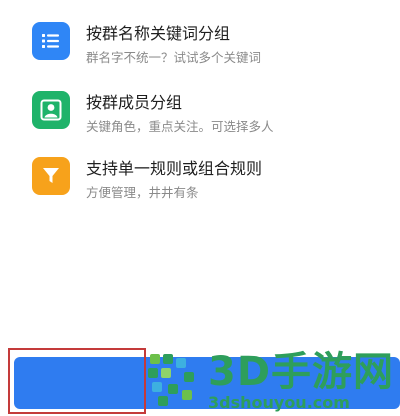  Describe the element at coordinates (134, 102) in the screenshot. I see `feature-title: 按群成员分组` at that location.